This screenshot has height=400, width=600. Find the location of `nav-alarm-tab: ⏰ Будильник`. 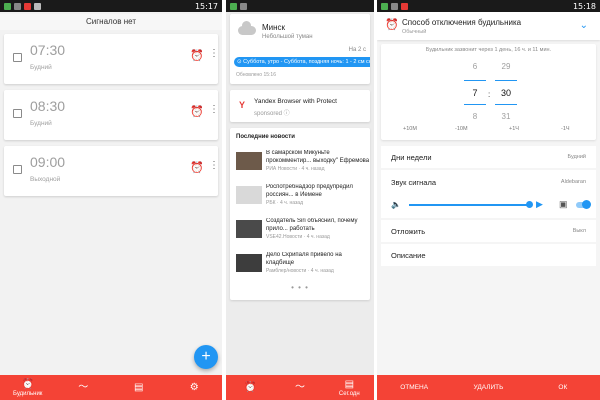

nav-alarm-tab: ⏰ Будильник is located at coordinates (28, 388).